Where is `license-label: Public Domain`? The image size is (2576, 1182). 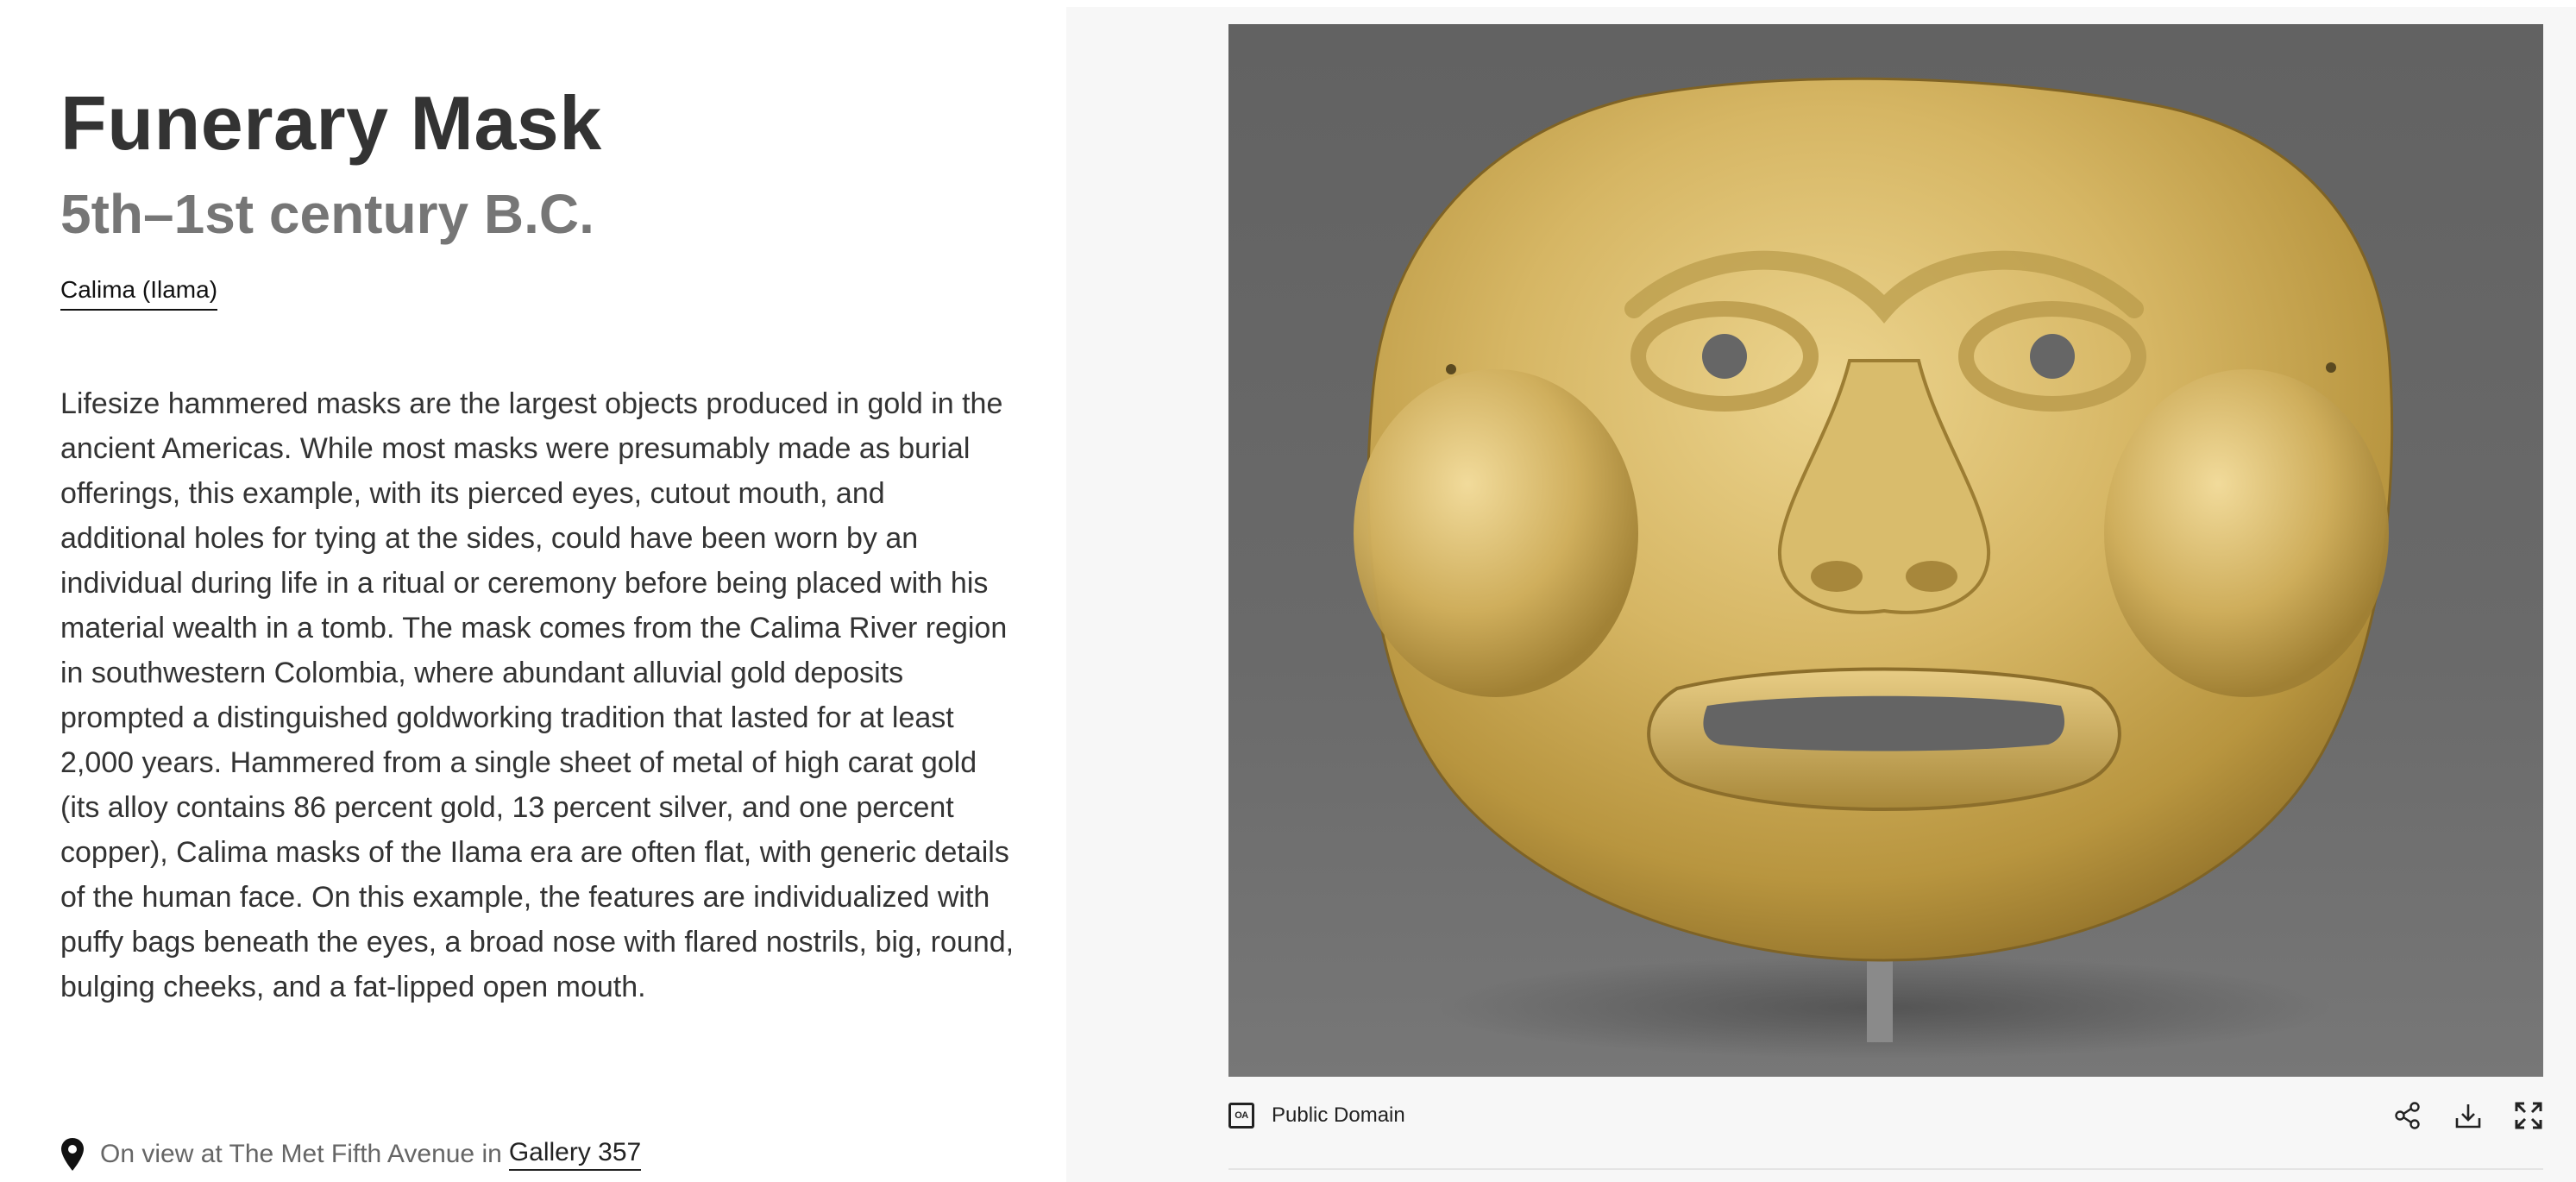
license-label: Public Domain is located at coordinates (1338, 1115).